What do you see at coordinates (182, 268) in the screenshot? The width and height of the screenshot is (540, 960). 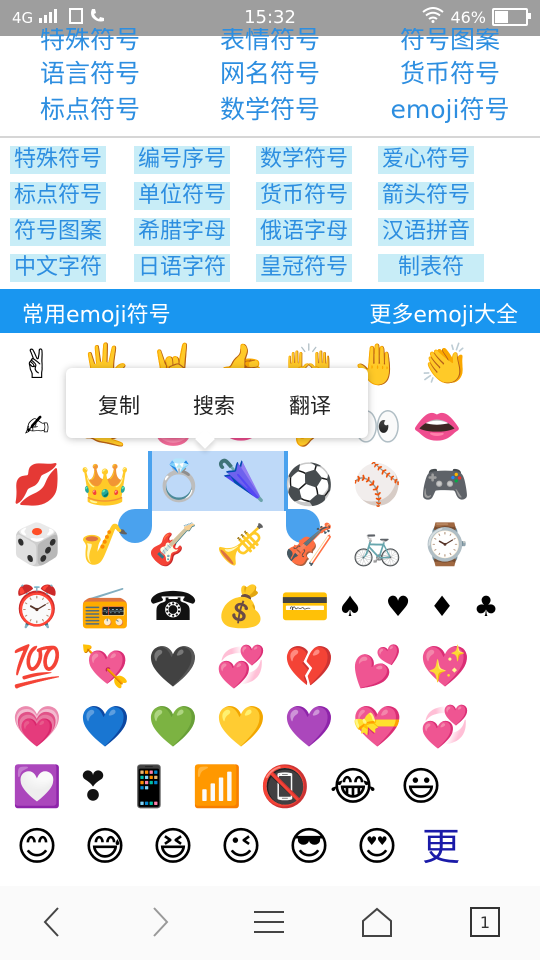 I see `tag-link: 日语字符` at bounding box center [182, 268].